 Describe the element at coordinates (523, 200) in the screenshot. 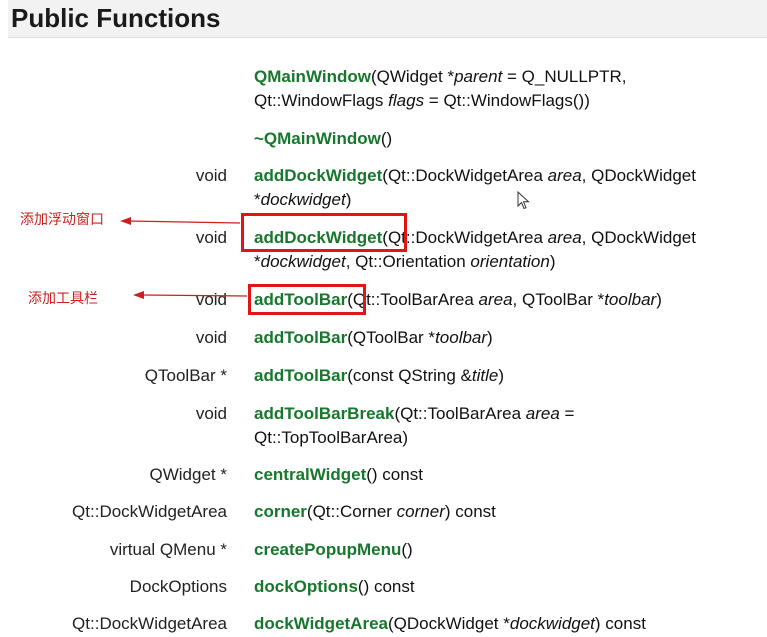

I see `mouse-cursor-icon` at that location.